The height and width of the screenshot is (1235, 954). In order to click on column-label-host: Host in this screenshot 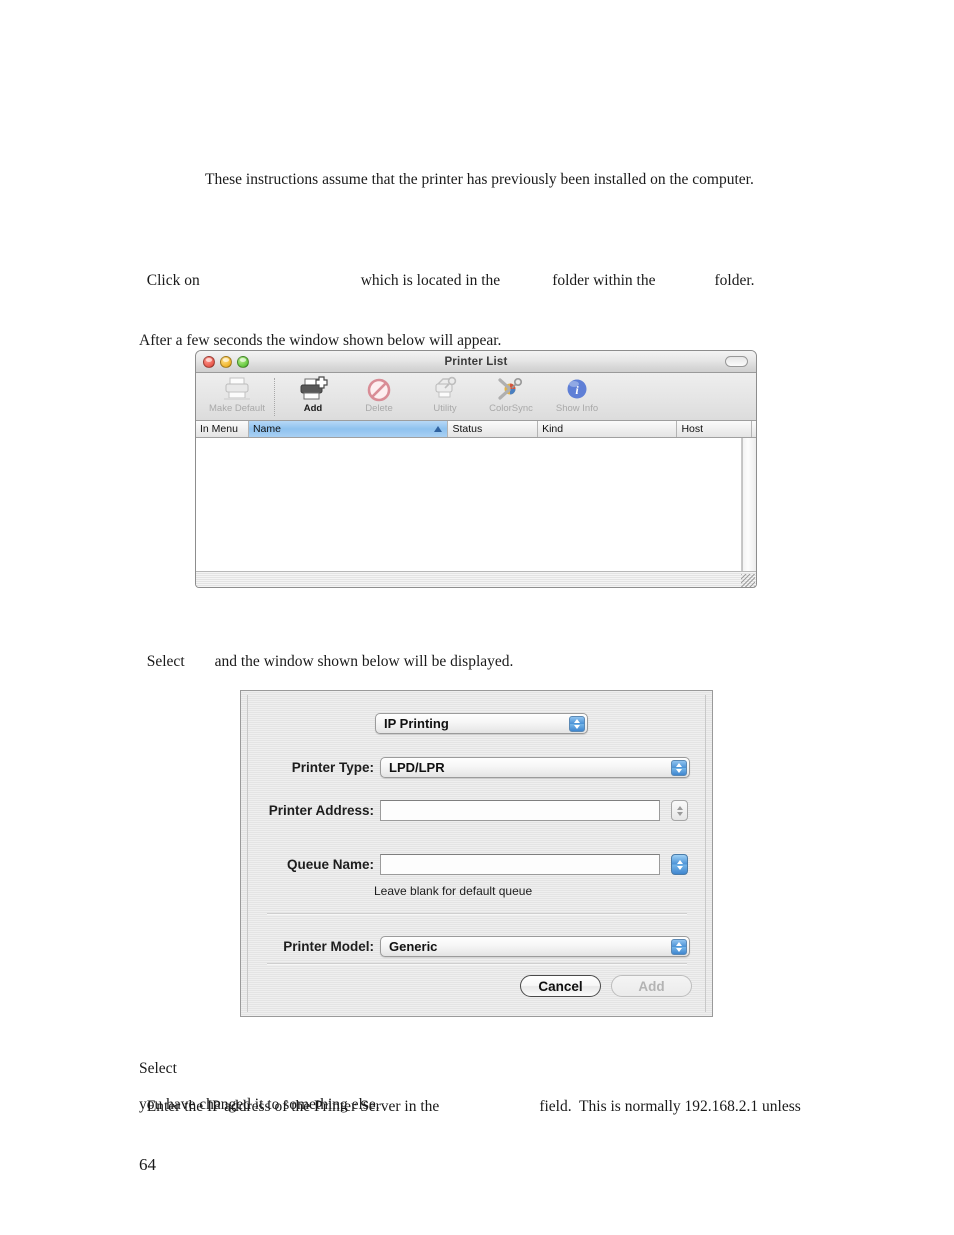, I will do `click(692, 429)`.